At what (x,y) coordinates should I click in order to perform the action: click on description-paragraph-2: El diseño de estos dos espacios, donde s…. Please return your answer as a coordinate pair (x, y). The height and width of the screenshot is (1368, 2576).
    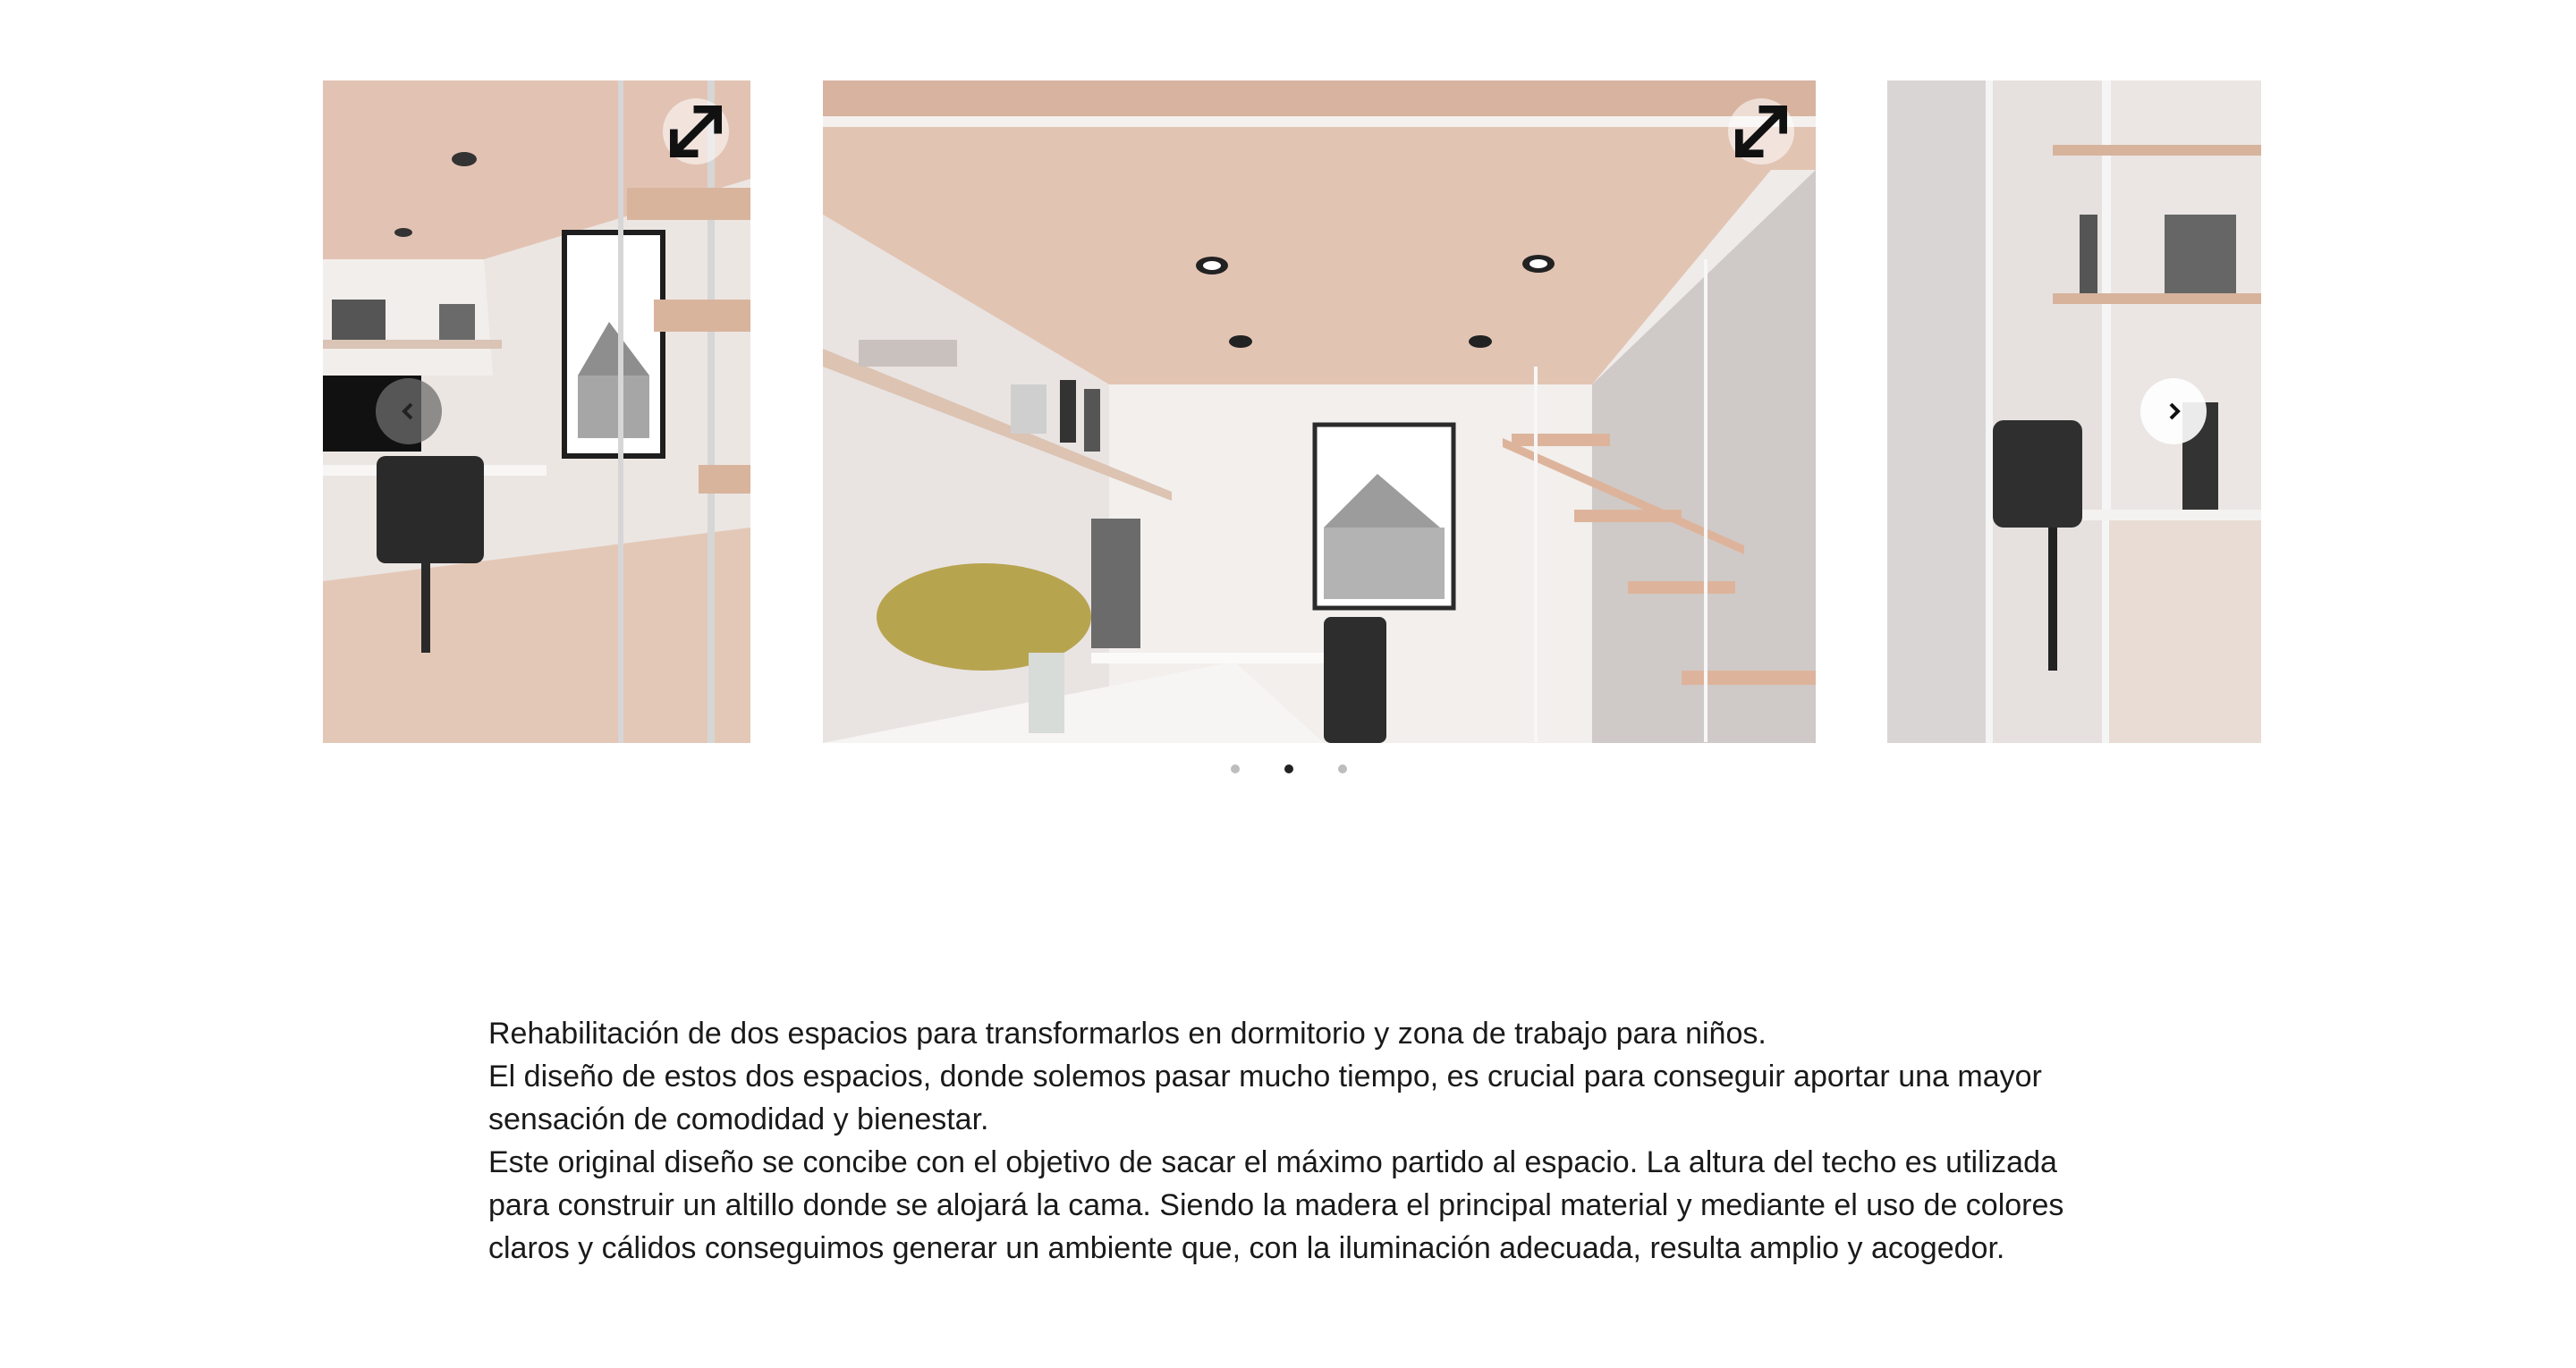
    Looking at the image, I should click on (1265, 1098).